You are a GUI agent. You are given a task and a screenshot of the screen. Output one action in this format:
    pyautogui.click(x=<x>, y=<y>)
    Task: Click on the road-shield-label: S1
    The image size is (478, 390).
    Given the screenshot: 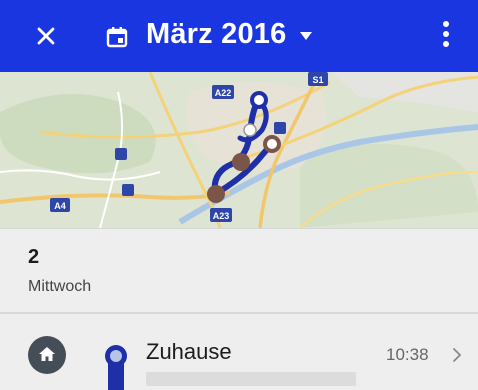 What is the action you would take?
    pyautogui.click(x=317, y=80)
    